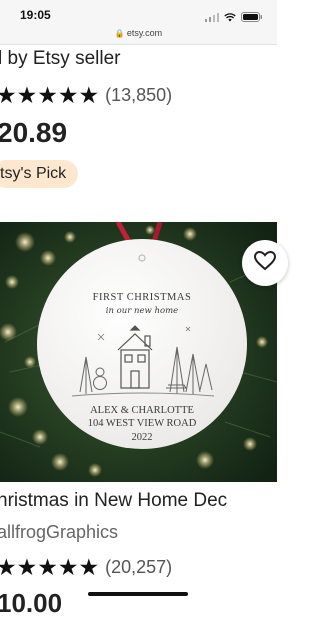  I want to click on review-count-2: (20,257), so click(139, 567).